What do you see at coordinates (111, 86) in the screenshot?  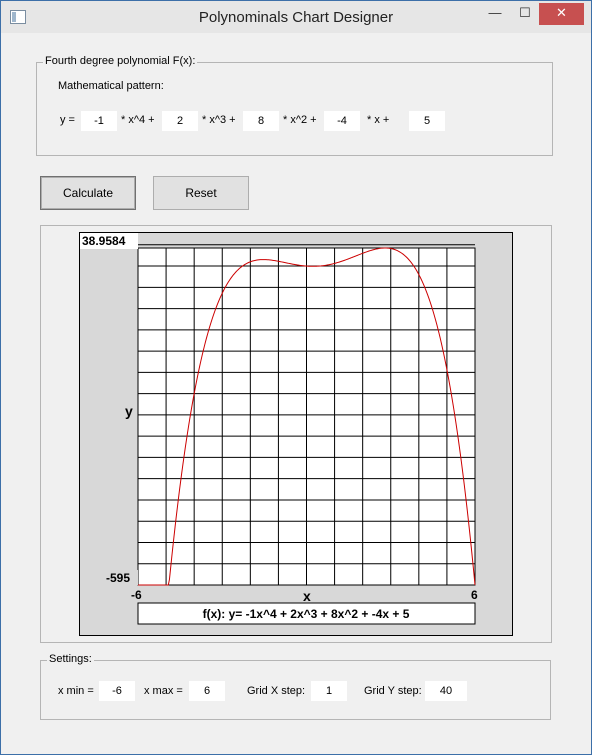 I see `pattern-label: Mathematical pattern:` at bounding box center [111, 86].